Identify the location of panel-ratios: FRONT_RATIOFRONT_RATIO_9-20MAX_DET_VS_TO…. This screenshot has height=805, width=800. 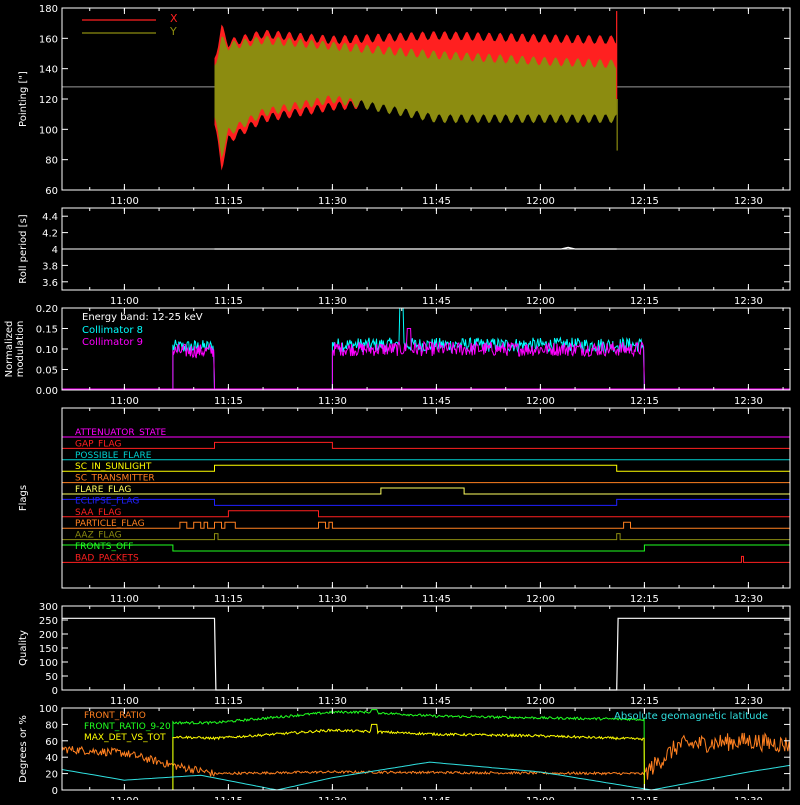
(404, 754).